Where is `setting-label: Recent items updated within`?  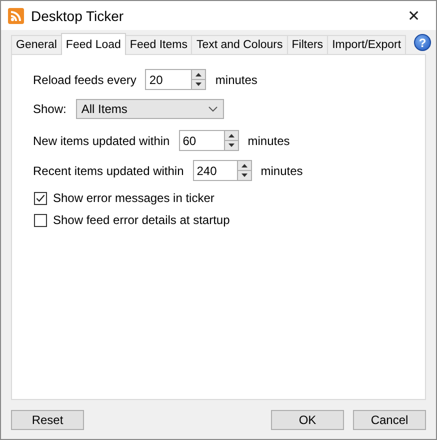 setting-label: Recent items updated within is located at coordinates (108, 171).